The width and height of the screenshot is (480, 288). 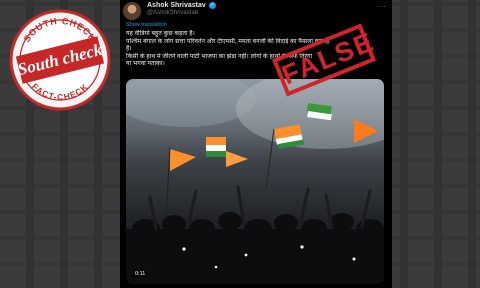 I want to click on video-timestamp: 0:11, so click(x=140, y=274).